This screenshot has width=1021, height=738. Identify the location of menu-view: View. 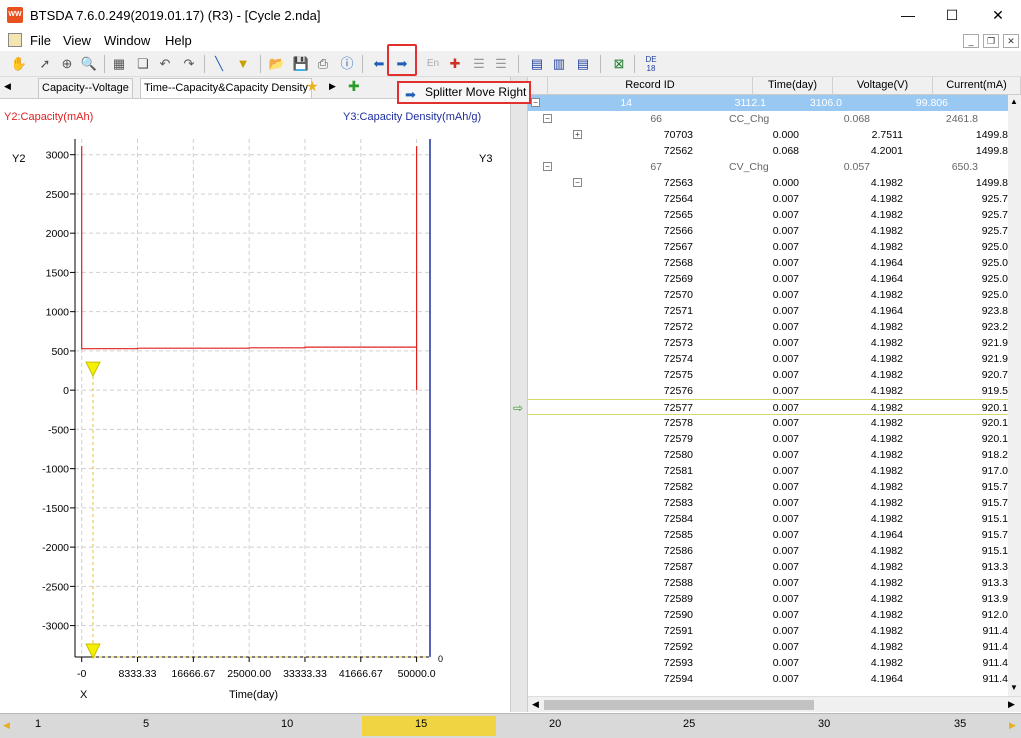
(77, 40).